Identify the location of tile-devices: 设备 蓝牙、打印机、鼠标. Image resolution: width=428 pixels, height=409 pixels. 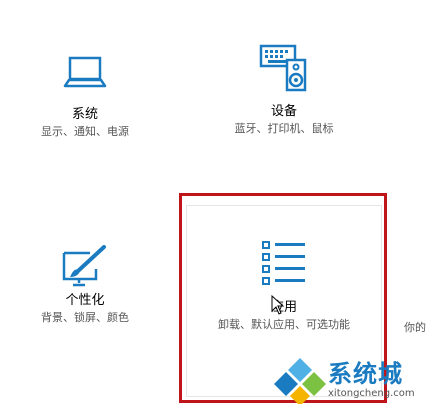
(284, 90).